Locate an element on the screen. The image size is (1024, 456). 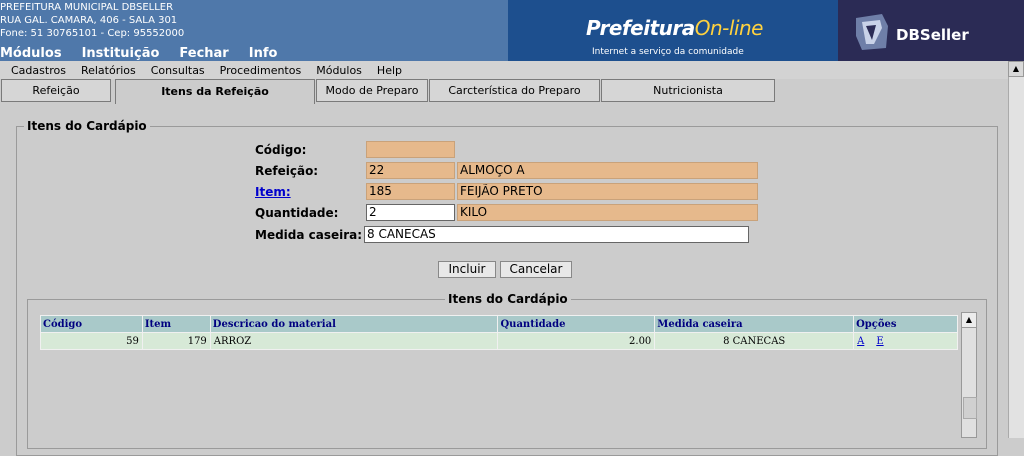
refeicao-desc-field: ALMOÇO A is located at coordinates (607, 170).